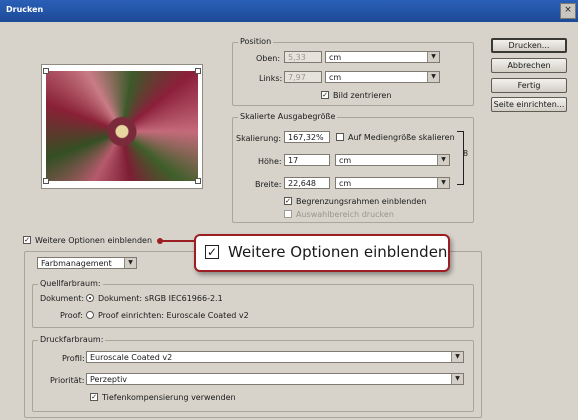 The width and height of the screenshot is (578, 420). I want to click on top-unit-value: cm, so click(335, 57).